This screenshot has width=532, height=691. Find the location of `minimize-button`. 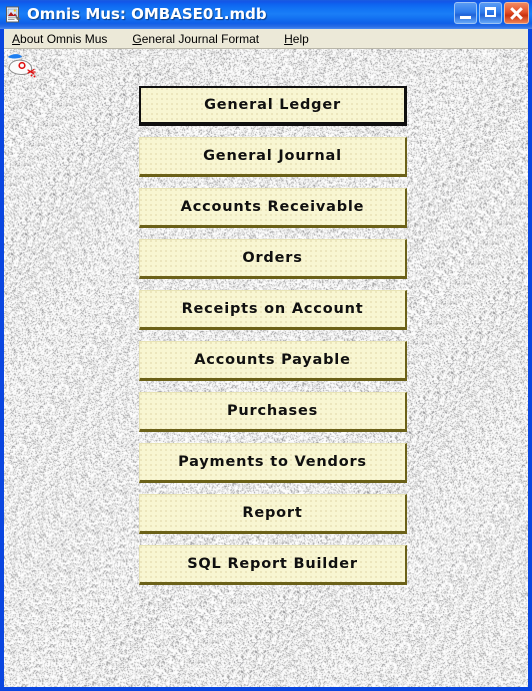

minimize-button is located at coordinates (465, 13).